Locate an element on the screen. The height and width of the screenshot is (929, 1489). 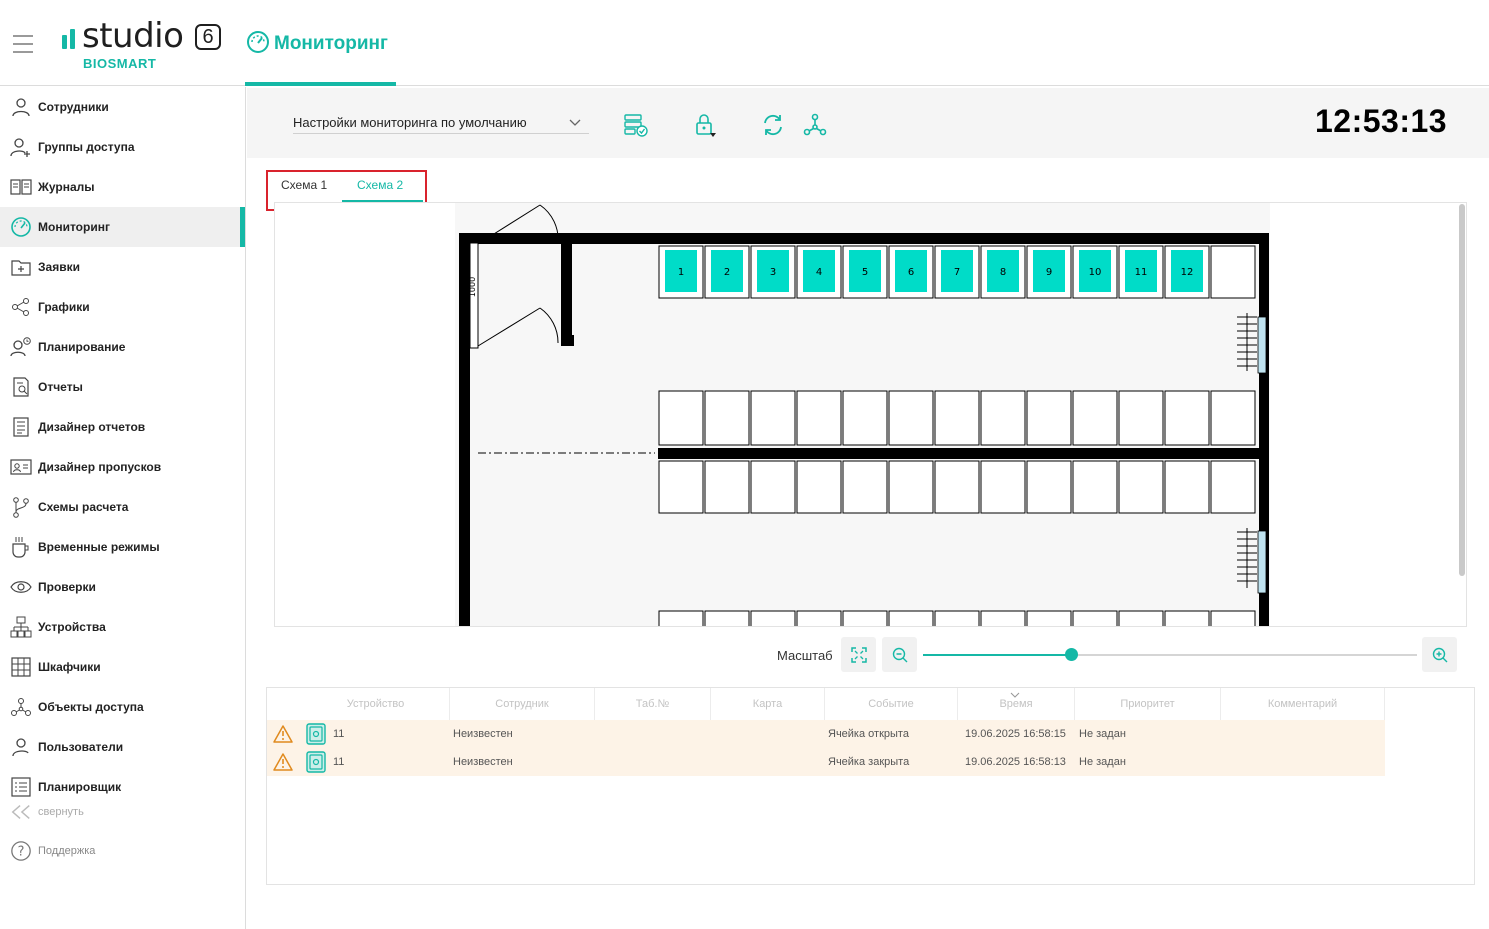
column-header-label: Комментарий is located at coordinates (1302, 704).